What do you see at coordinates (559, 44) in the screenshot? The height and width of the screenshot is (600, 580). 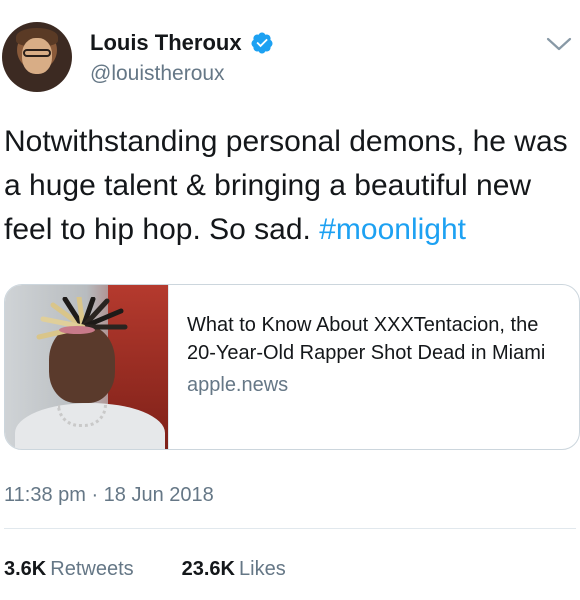 I see `chevron-down-icon` at bounding box center [559, 44].